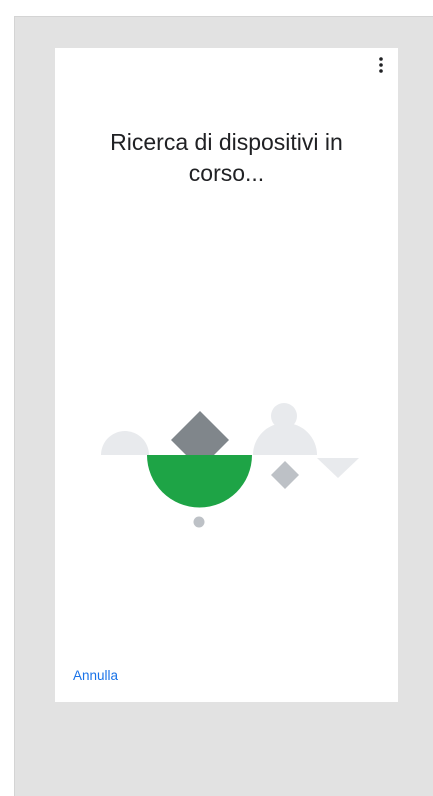 The image size is (433, 796). I want to click on small-dot-shape, so click(199, 522).